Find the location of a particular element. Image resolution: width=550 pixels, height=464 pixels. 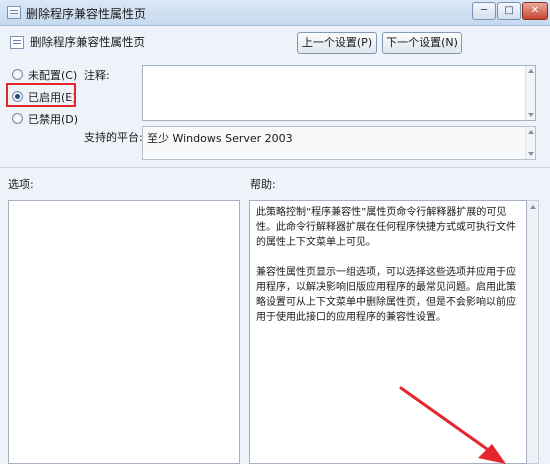

red-arrow-shaft is located at coordinates (447, 421).